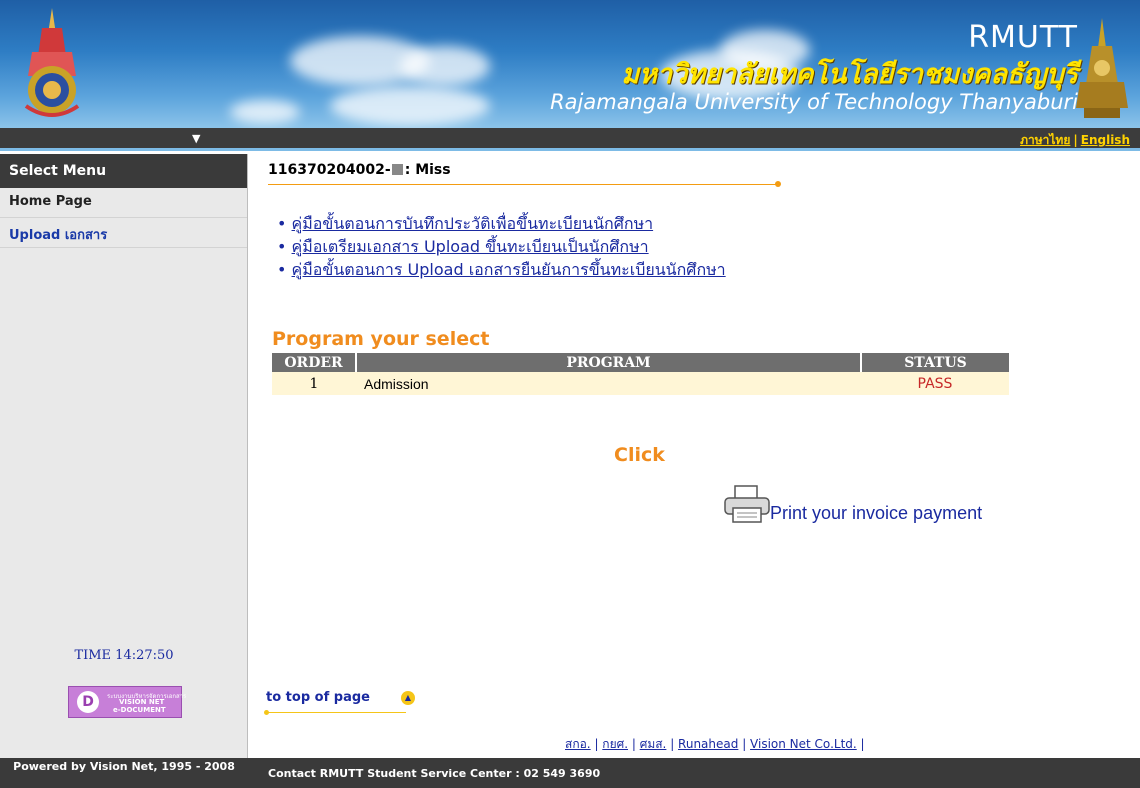 Image resolution: width=1140 pixels, height=788 pixels. What do you see at coordinates (876, 513) in the screenshot?
I see `print-invoice-link: Print your invoice payment` at bounding box center [876, 513].